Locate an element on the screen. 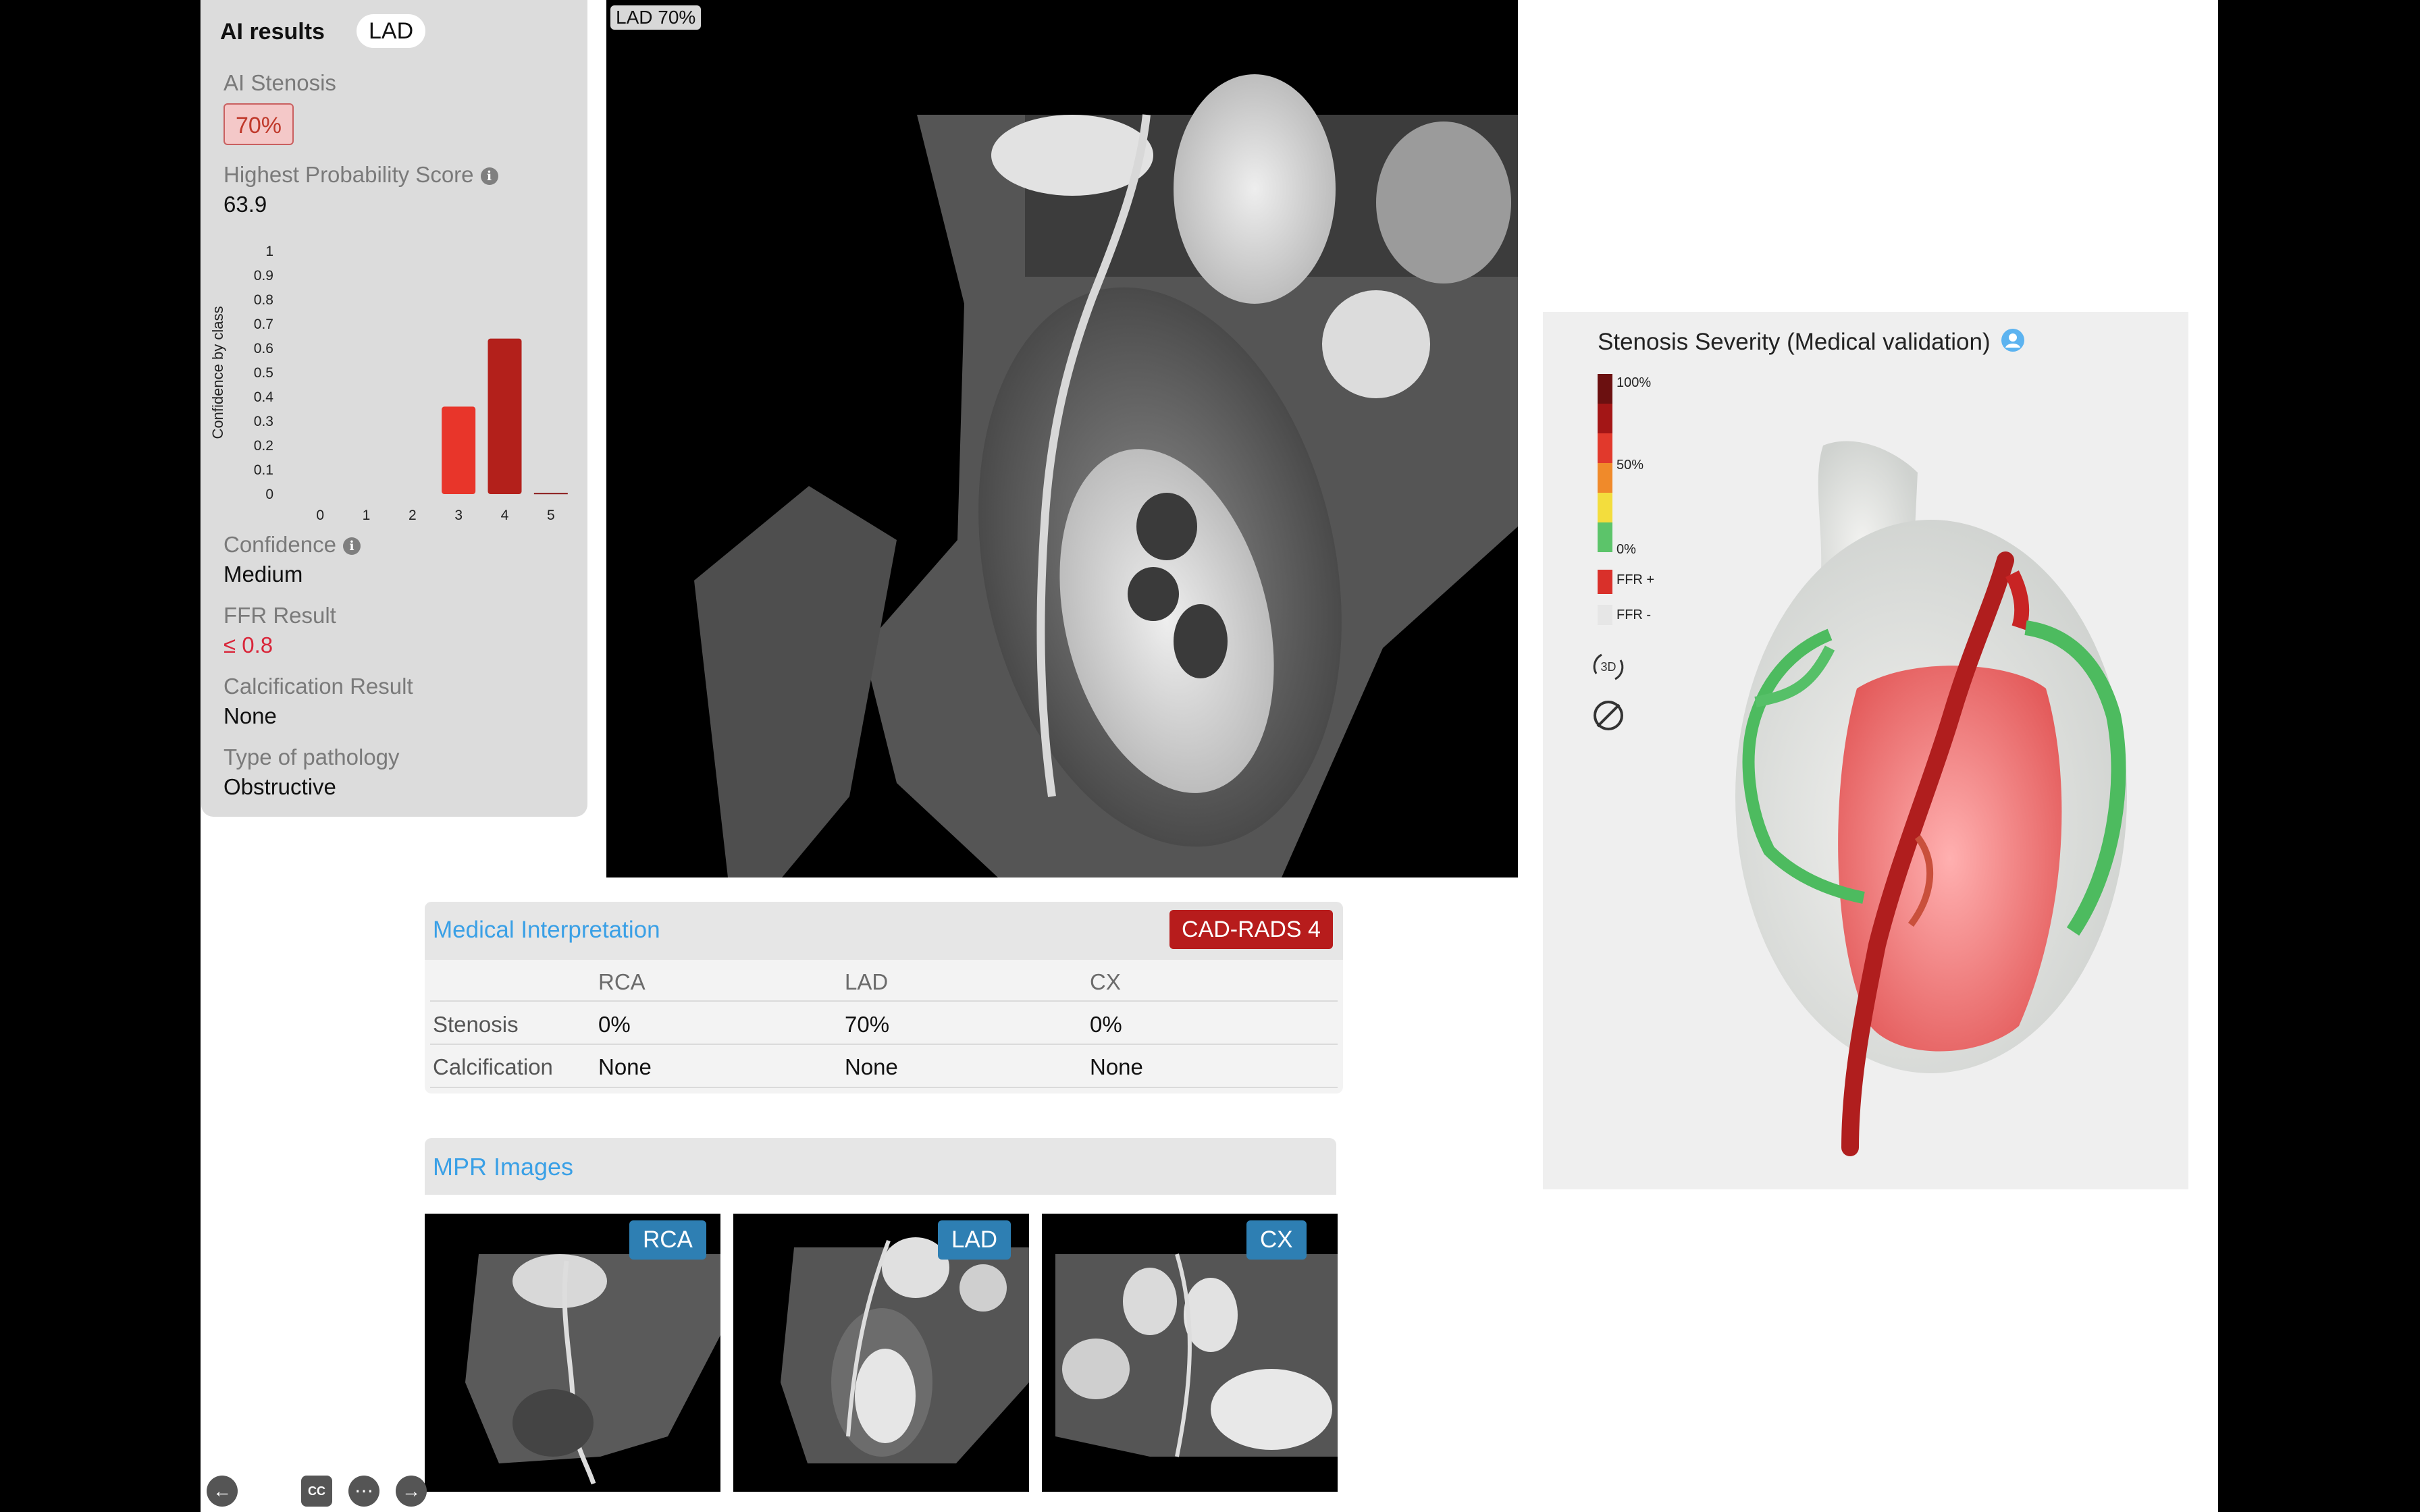 This screenshot has height=1512, width=2420. legend-ffr-positive: FFR + is located at coordinates (1635, 579).